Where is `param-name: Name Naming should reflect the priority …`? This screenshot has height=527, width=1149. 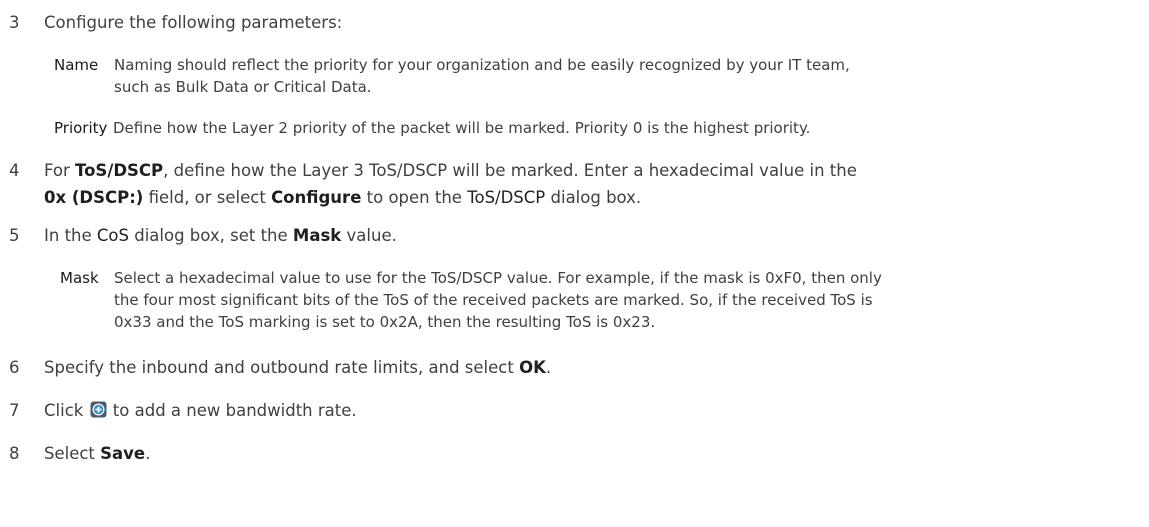
param-name: Name Naming should reflect the priority … is located at coordinates (574, 79).